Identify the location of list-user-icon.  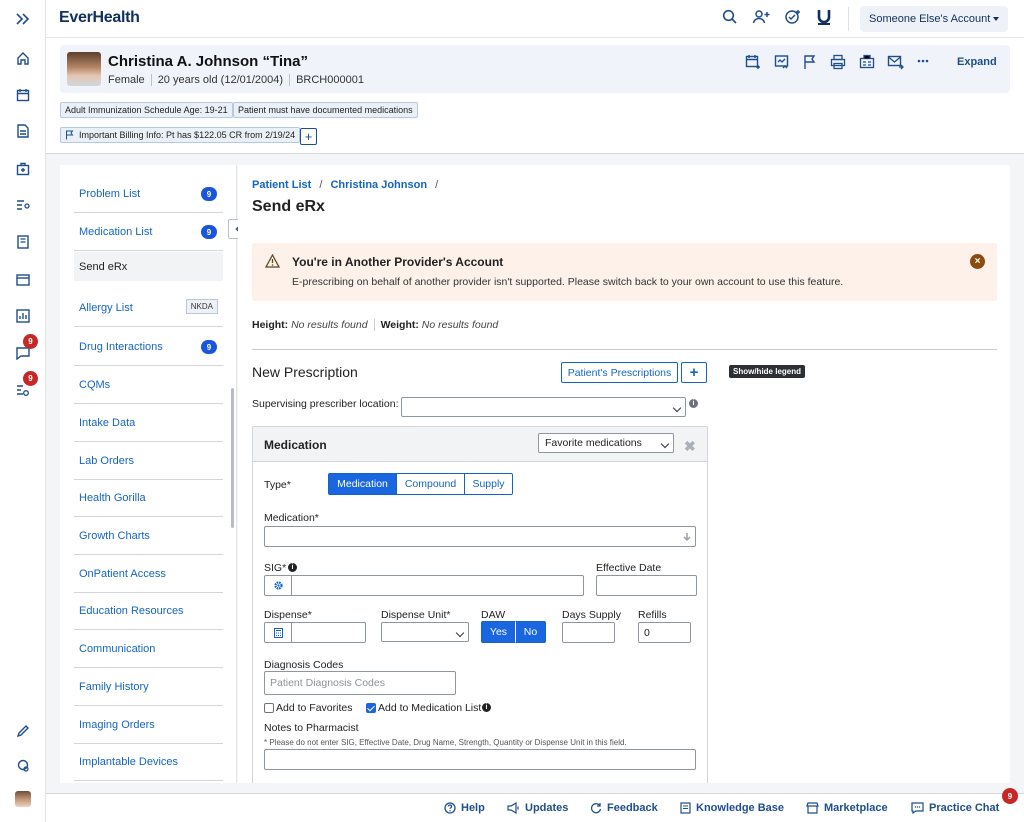
(23, 205).